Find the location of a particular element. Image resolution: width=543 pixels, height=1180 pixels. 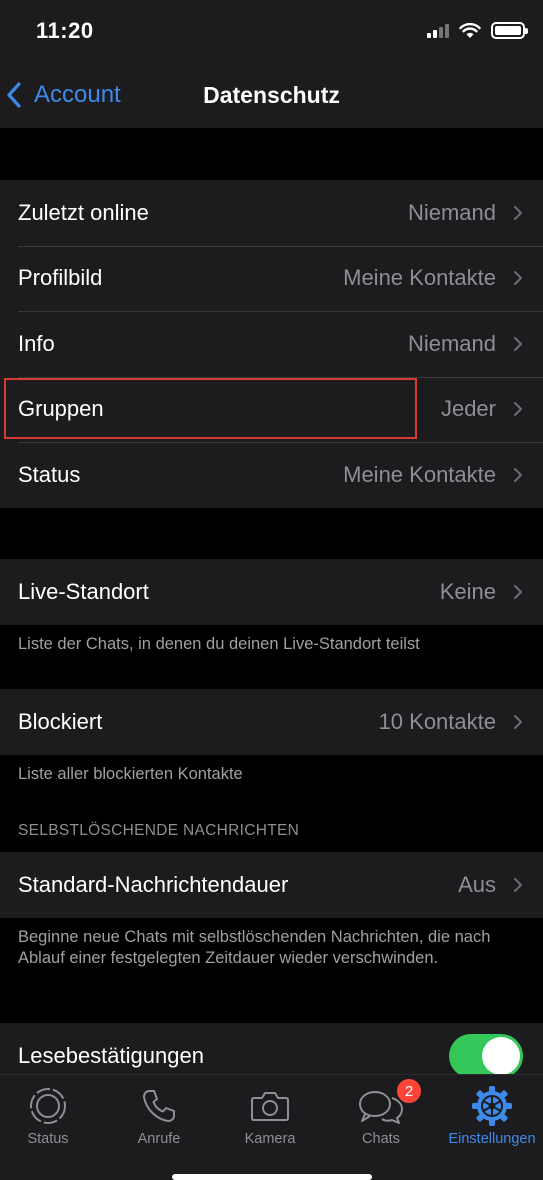

tab-label: Einstellungen is located at coordinates (492, 1139).